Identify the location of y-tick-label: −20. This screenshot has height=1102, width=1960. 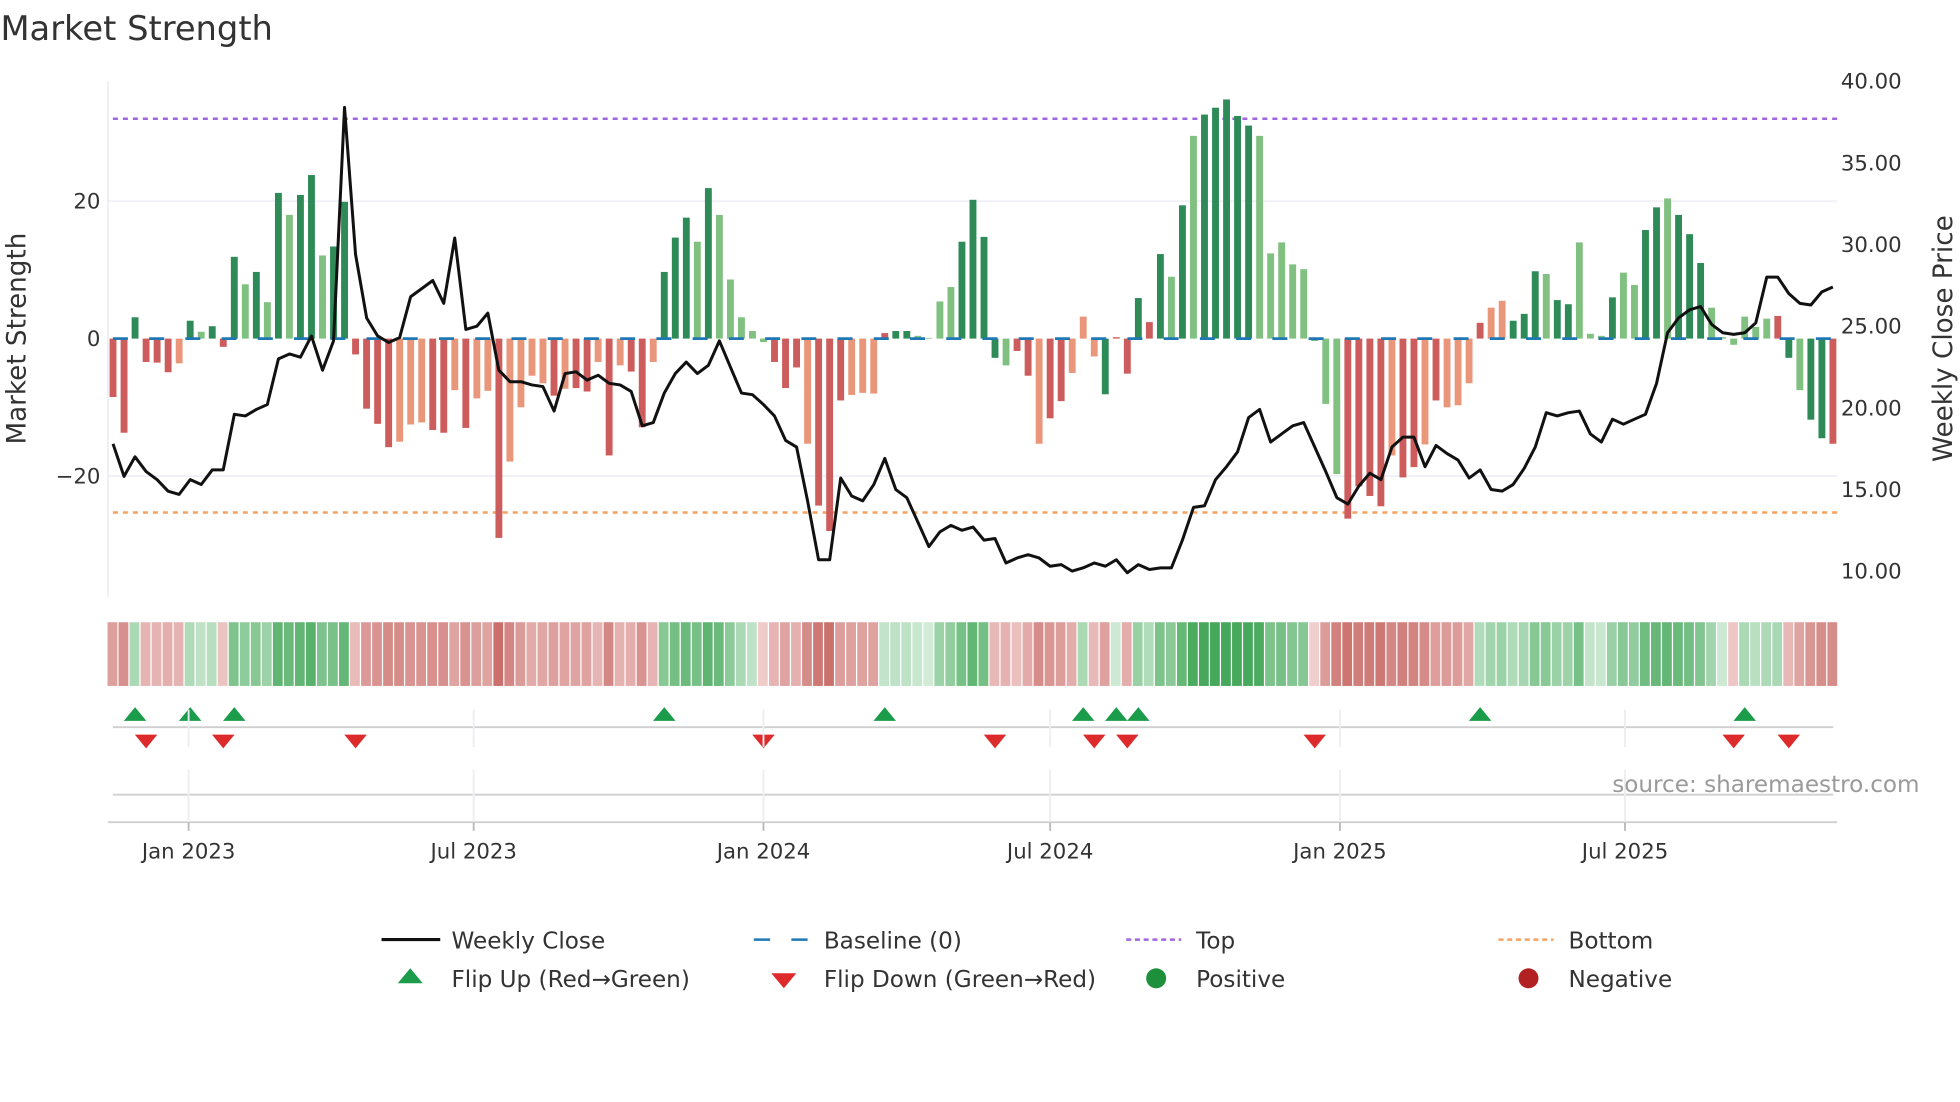
(78, 477).